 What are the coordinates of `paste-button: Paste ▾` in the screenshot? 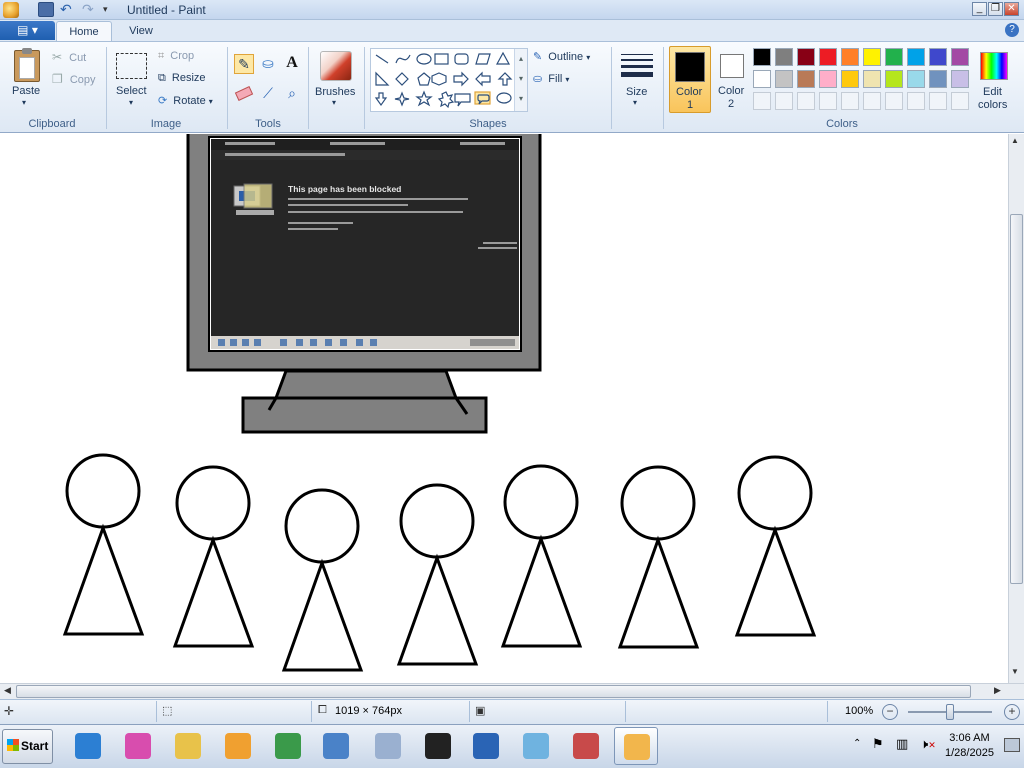 It's located at (27, 78).